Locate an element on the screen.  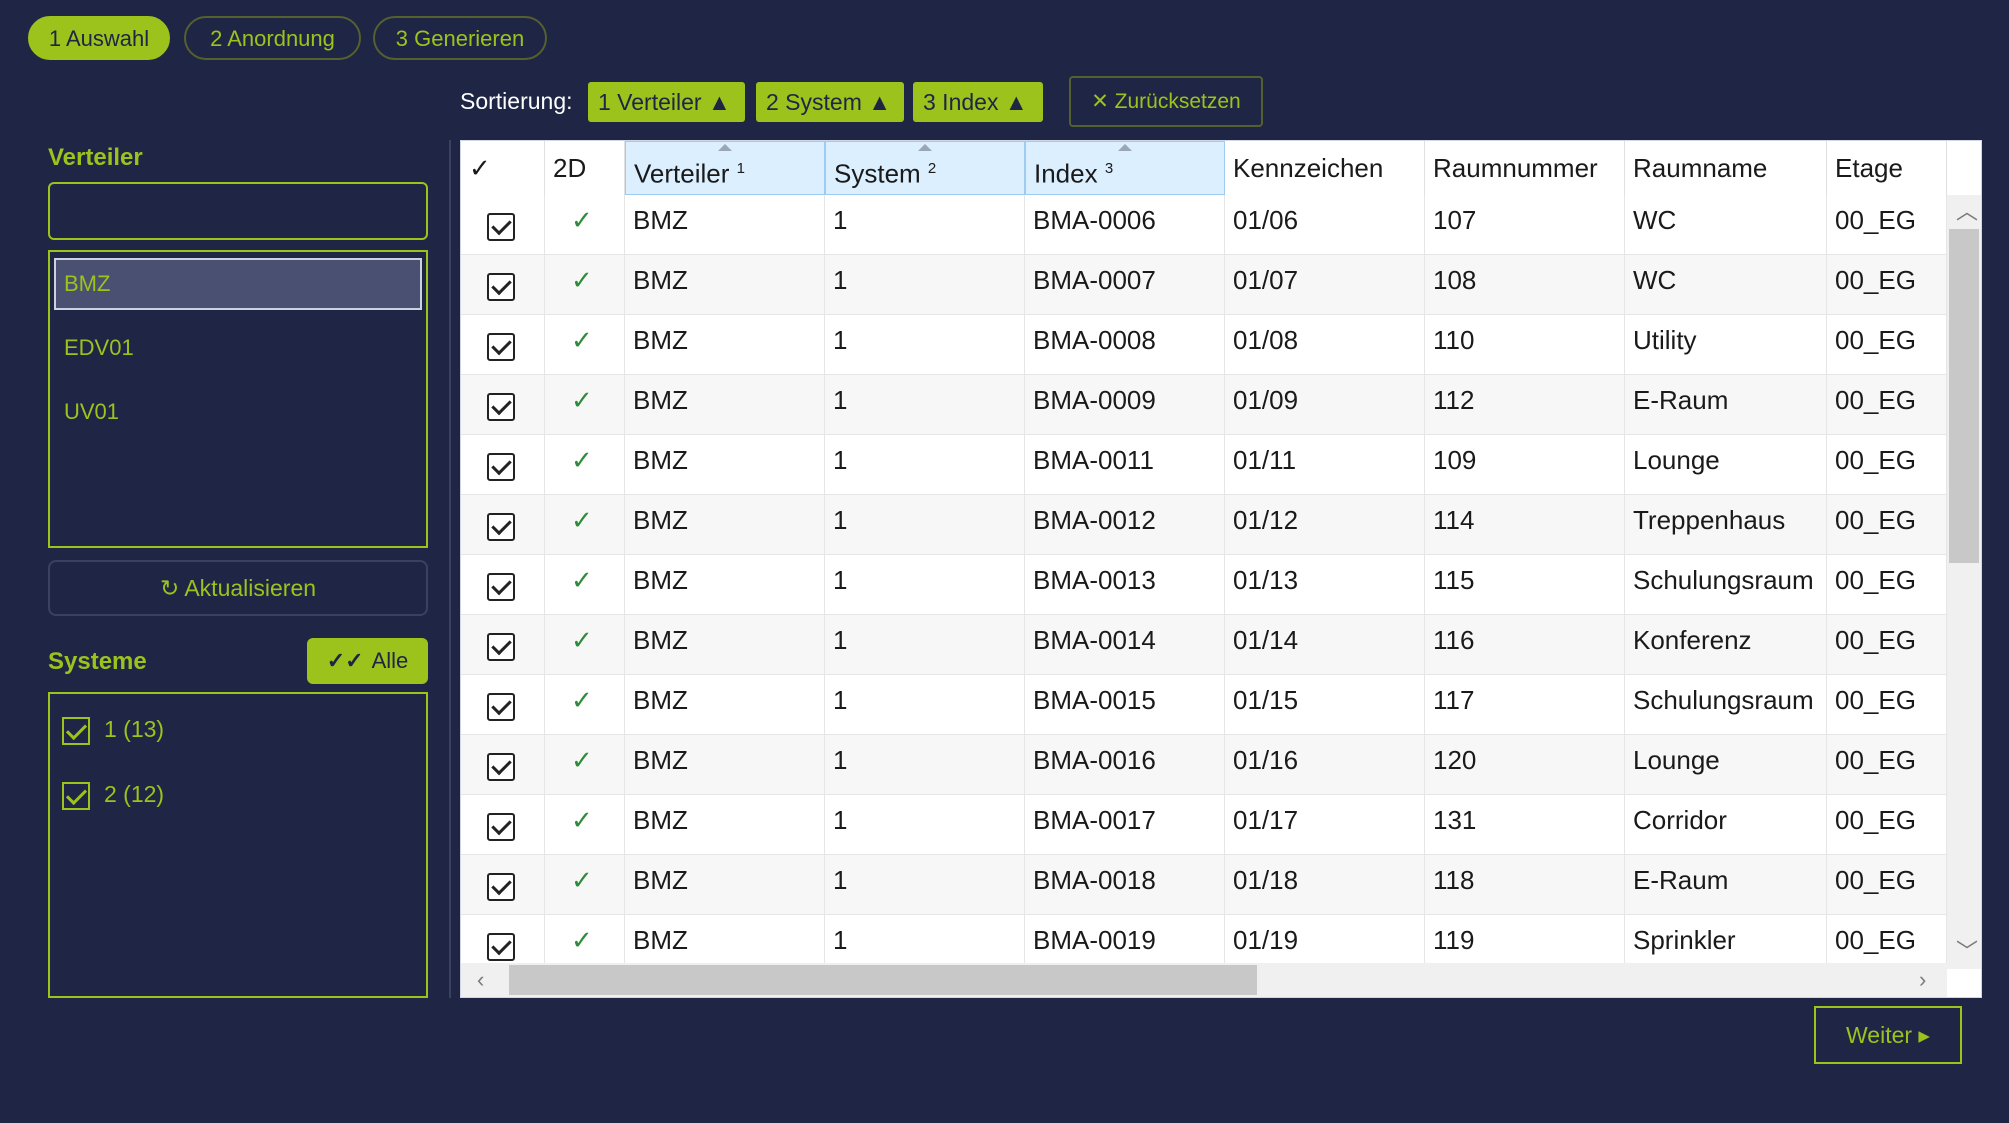
verteiler-item-uv01: UV01 is located at coordinates (238, 412).